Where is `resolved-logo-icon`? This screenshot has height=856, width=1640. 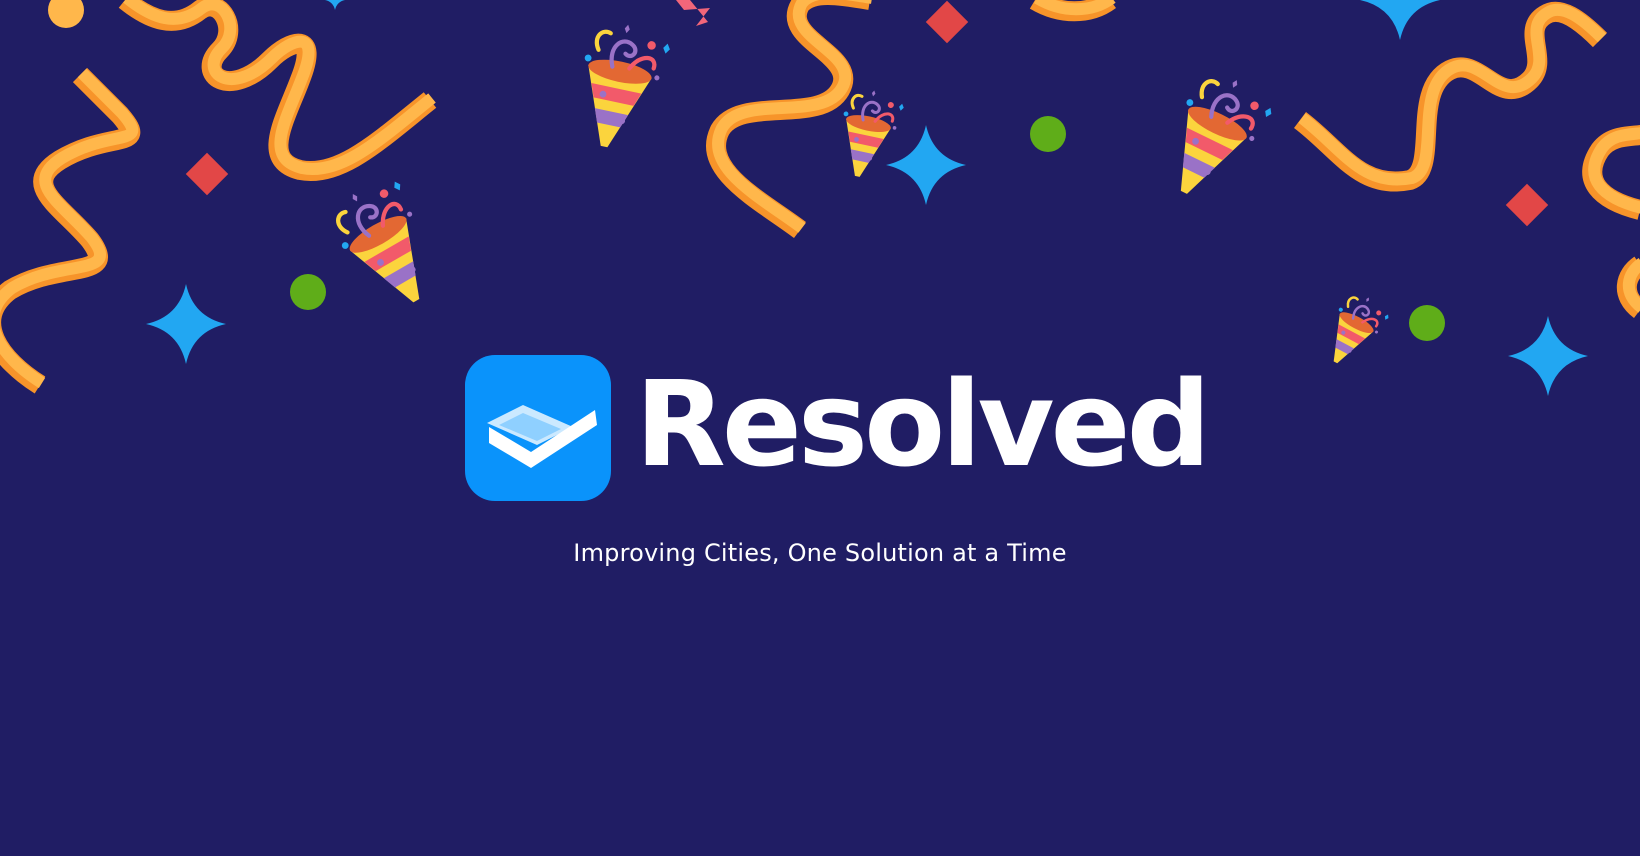 resolved-logo-icon is located at coordinates (538, 428).